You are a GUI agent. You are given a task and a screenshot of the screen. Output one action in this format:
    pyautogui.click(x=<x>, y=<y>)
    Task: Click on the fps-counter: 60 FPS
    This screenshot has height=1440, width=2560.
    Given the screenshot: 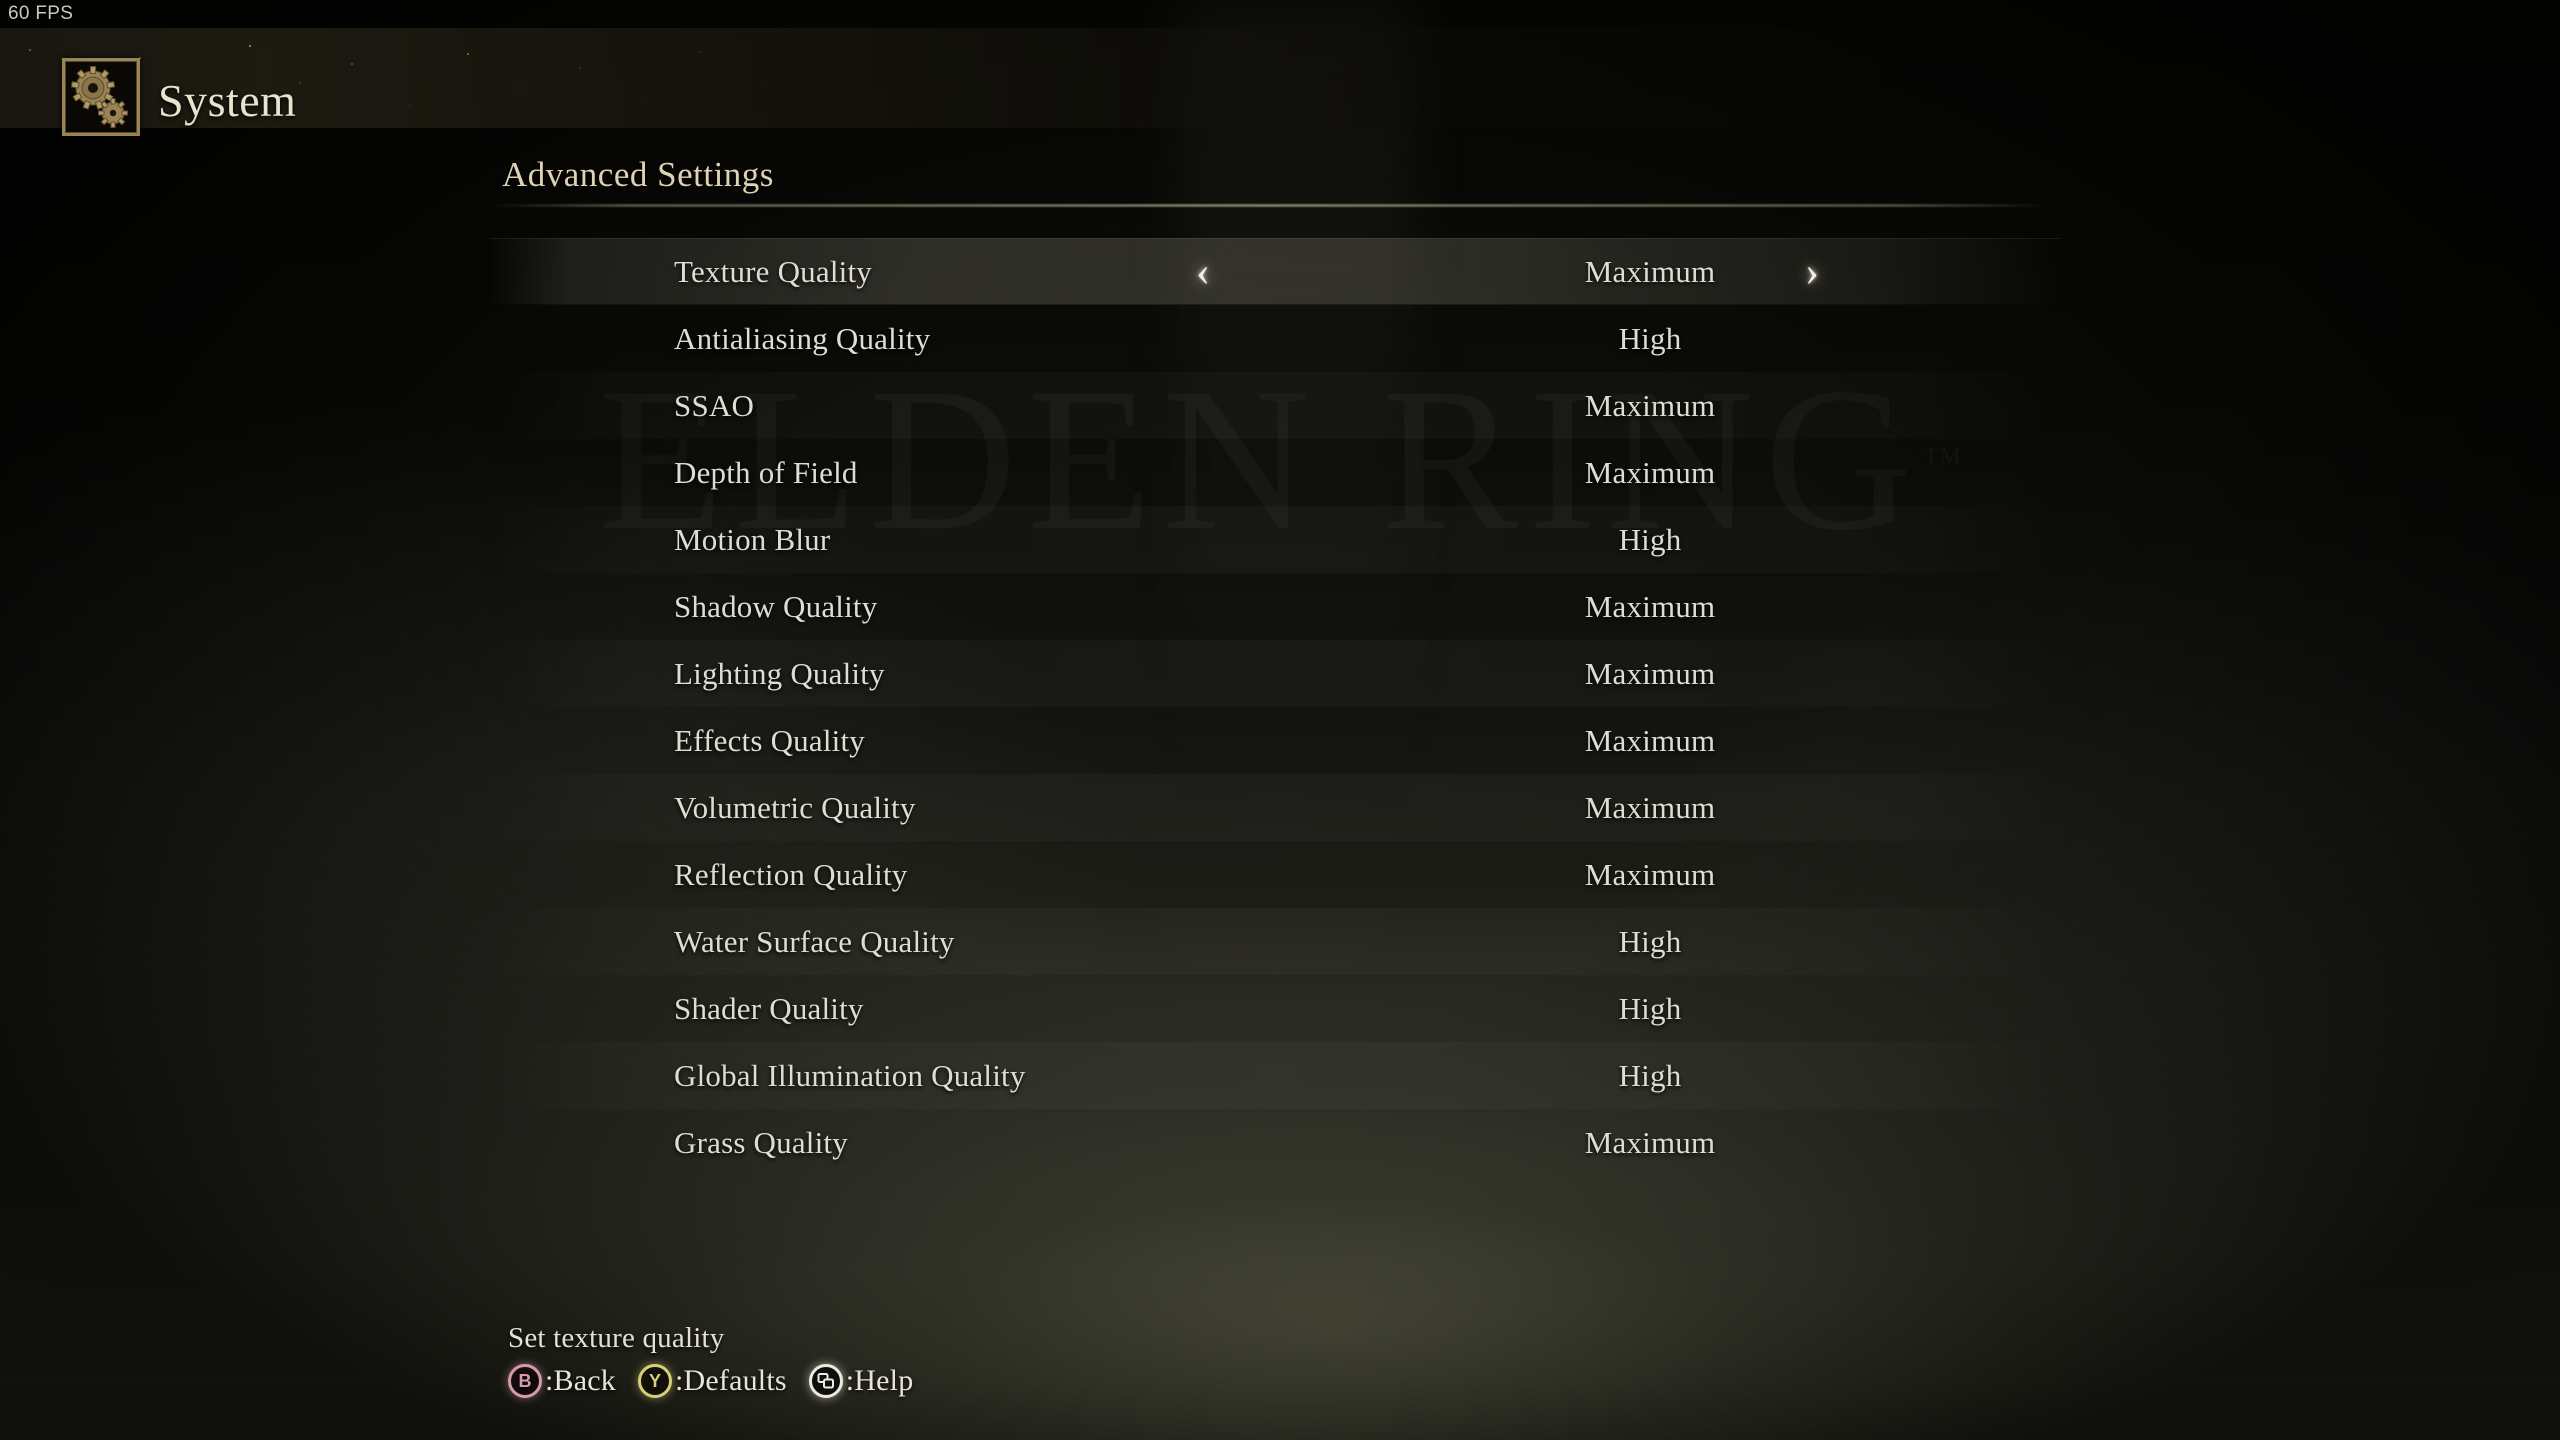 What is the action you would take?
    pyautogui.click(x=41, y=13)
    